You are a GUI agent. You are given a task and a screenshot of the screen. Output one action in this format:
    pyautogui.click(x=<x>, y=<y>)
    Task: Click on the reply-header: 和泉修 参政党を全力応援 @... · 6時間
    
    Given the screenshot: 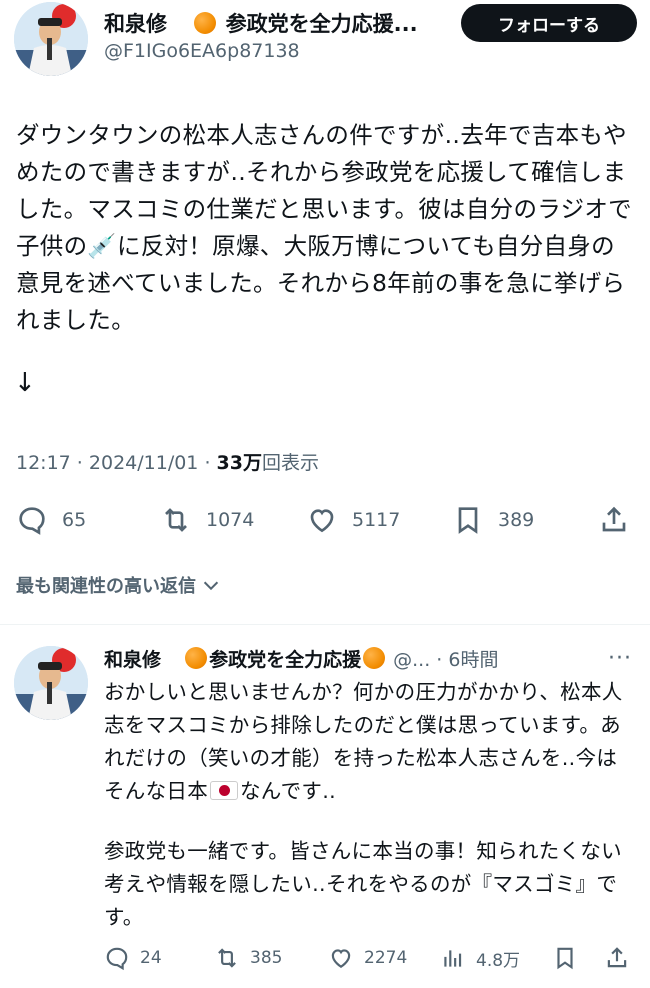 What is the action you would take?
    pyautogui.click(x=301, y=659)
    